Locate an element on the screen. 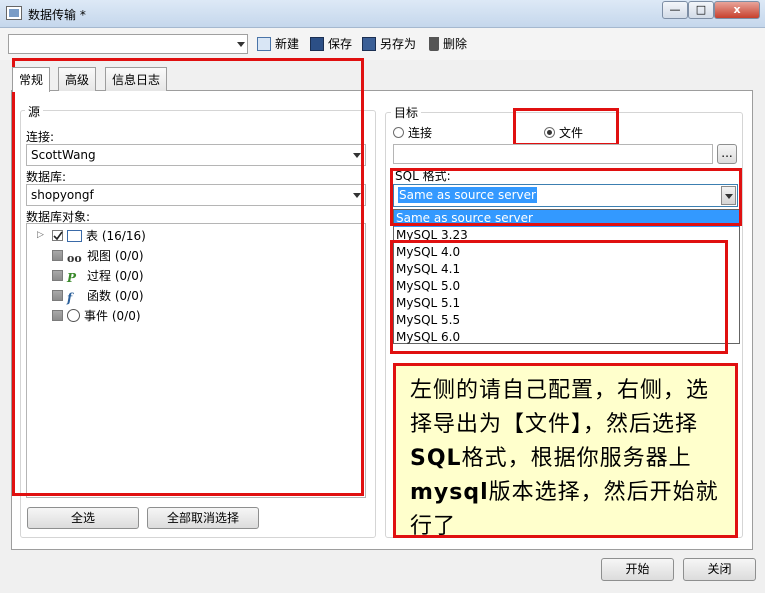 The height and width of the screenshot is (593, 765). save-as-icon is located at coordinates (369, 44).